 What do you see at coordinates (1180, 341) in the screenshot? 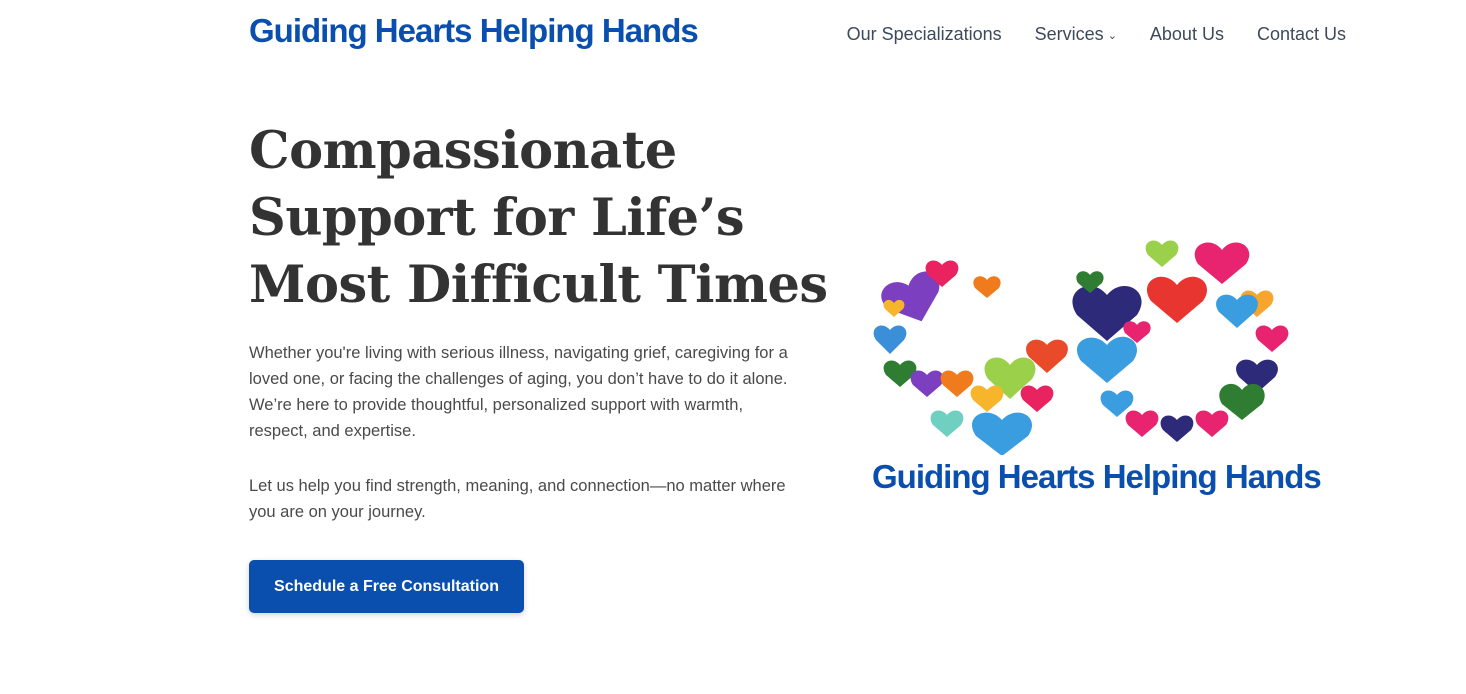
I see `logo-right-loop` at bounding box center [1180, 341].